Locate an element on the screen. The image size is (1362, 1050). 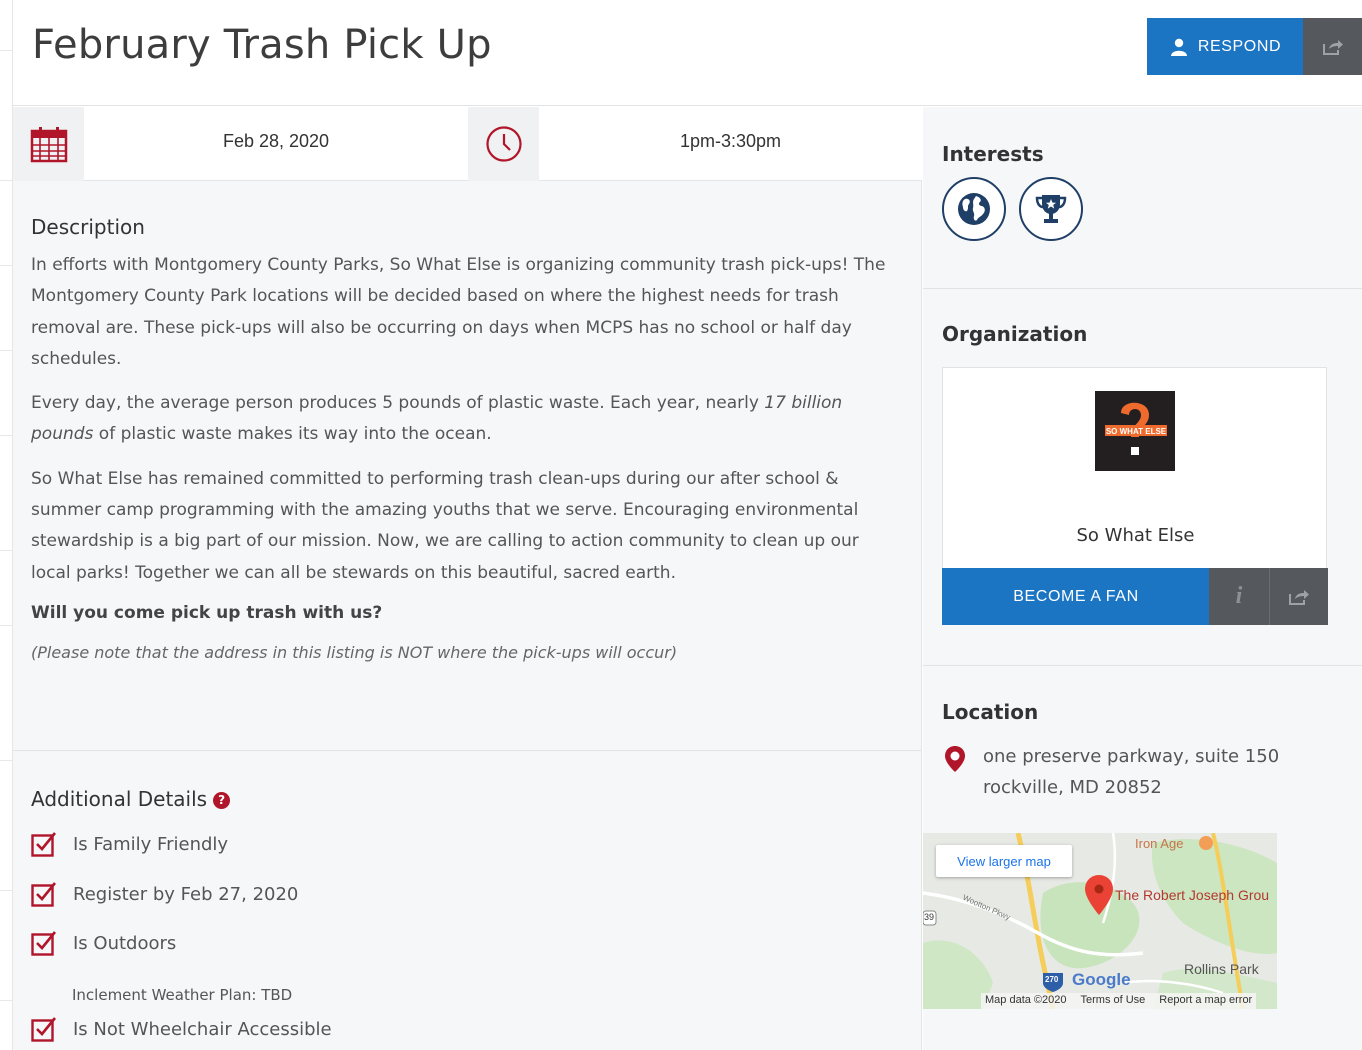
map-place-label: Iron Age is located at coordinates (1159, 843).